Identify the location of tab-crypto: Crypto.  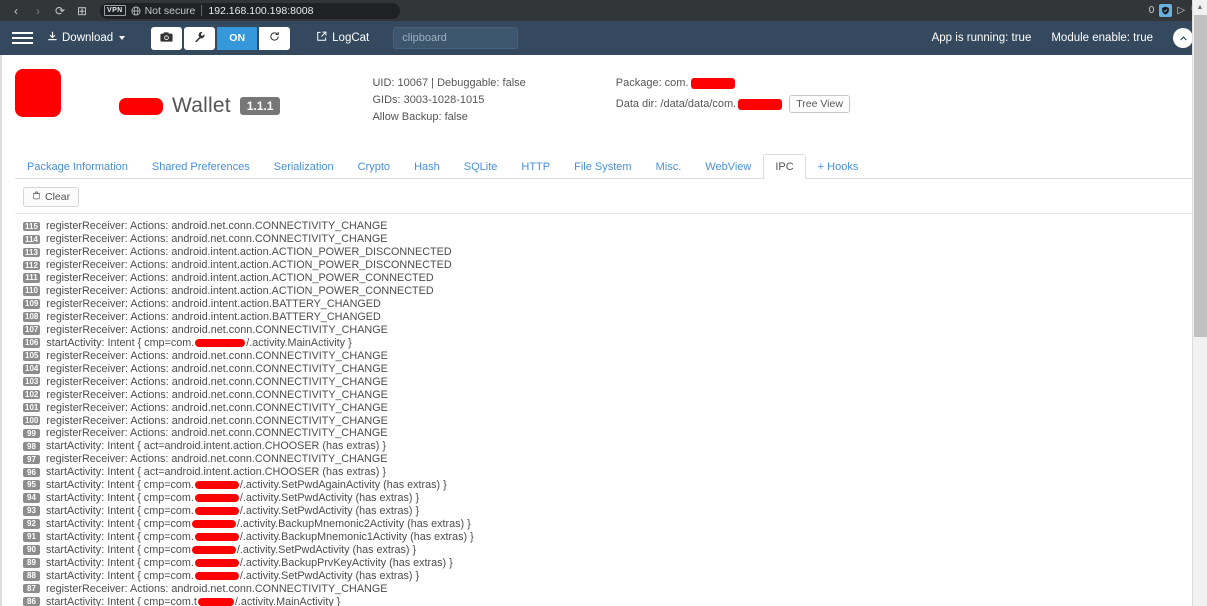
(374, 166).